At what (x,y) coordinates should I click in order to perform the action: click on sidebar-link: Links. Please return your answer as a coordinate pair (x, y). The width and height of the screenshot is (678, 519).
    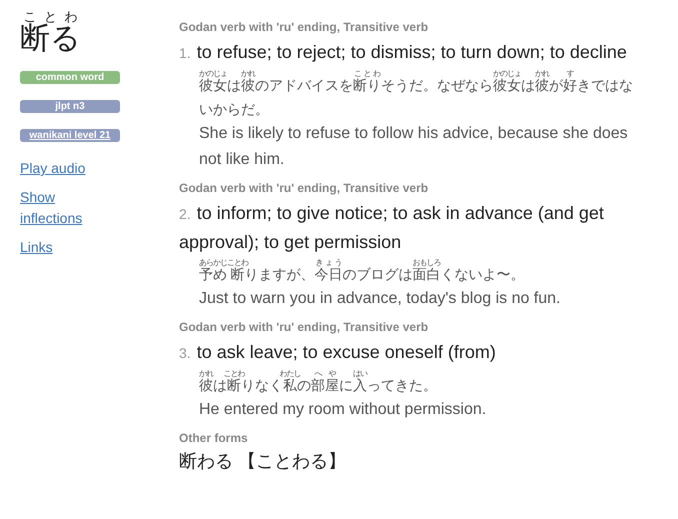
    Looking at the image, I should click on (36, 247).